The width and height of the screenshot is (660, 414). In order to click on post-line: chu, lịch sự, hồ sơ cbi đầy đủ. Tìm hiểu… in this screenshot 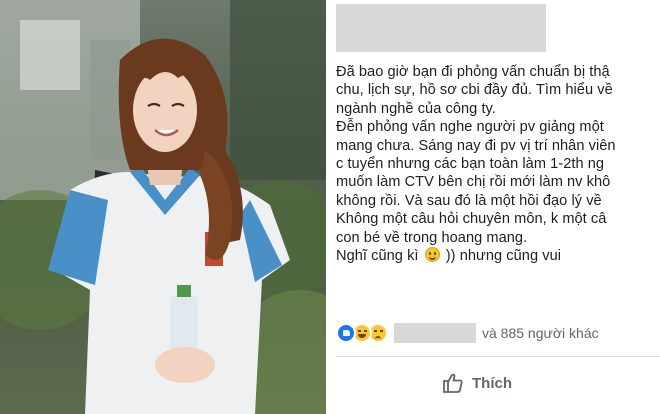, I will do `click(474, 90)`.